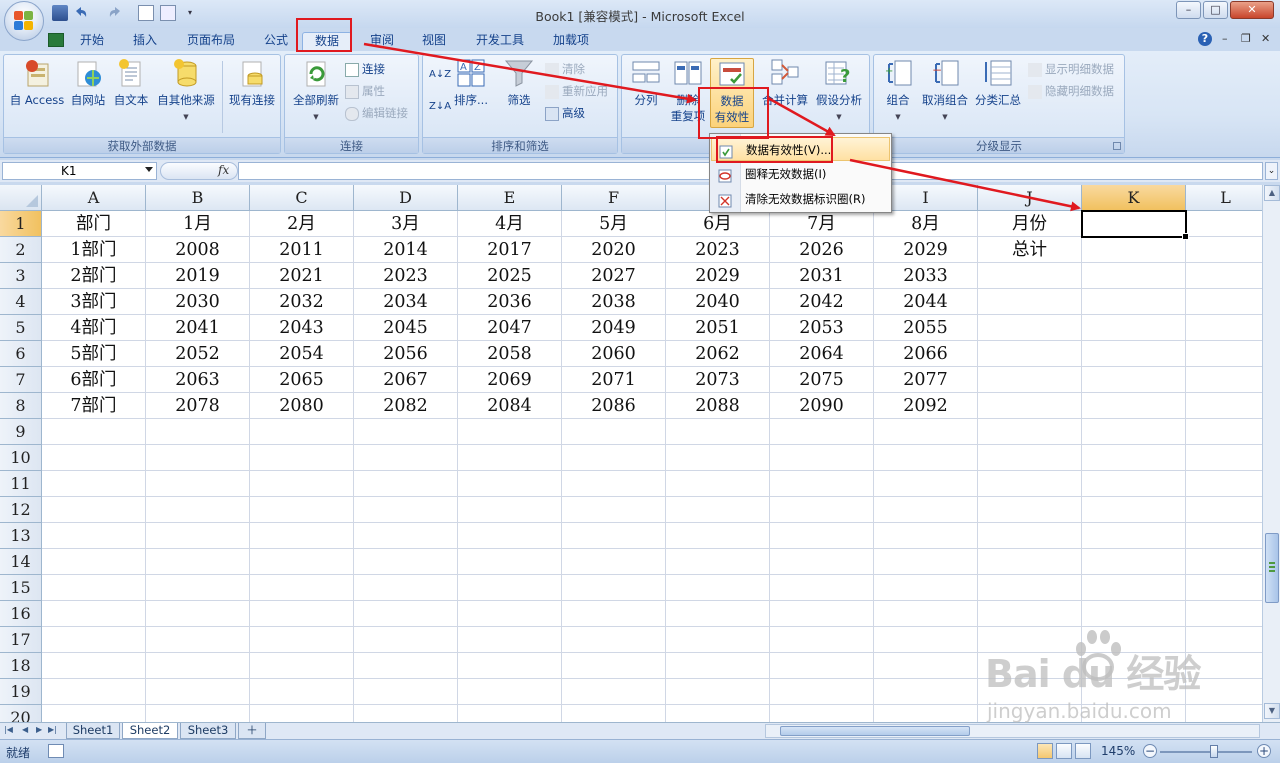 Image resolution: width=1280 pixels, height=763 pixels. What do you see at coordinates (510, 562) in the screenshot?
I see `cell-e14` at bounding box center [510, 562].